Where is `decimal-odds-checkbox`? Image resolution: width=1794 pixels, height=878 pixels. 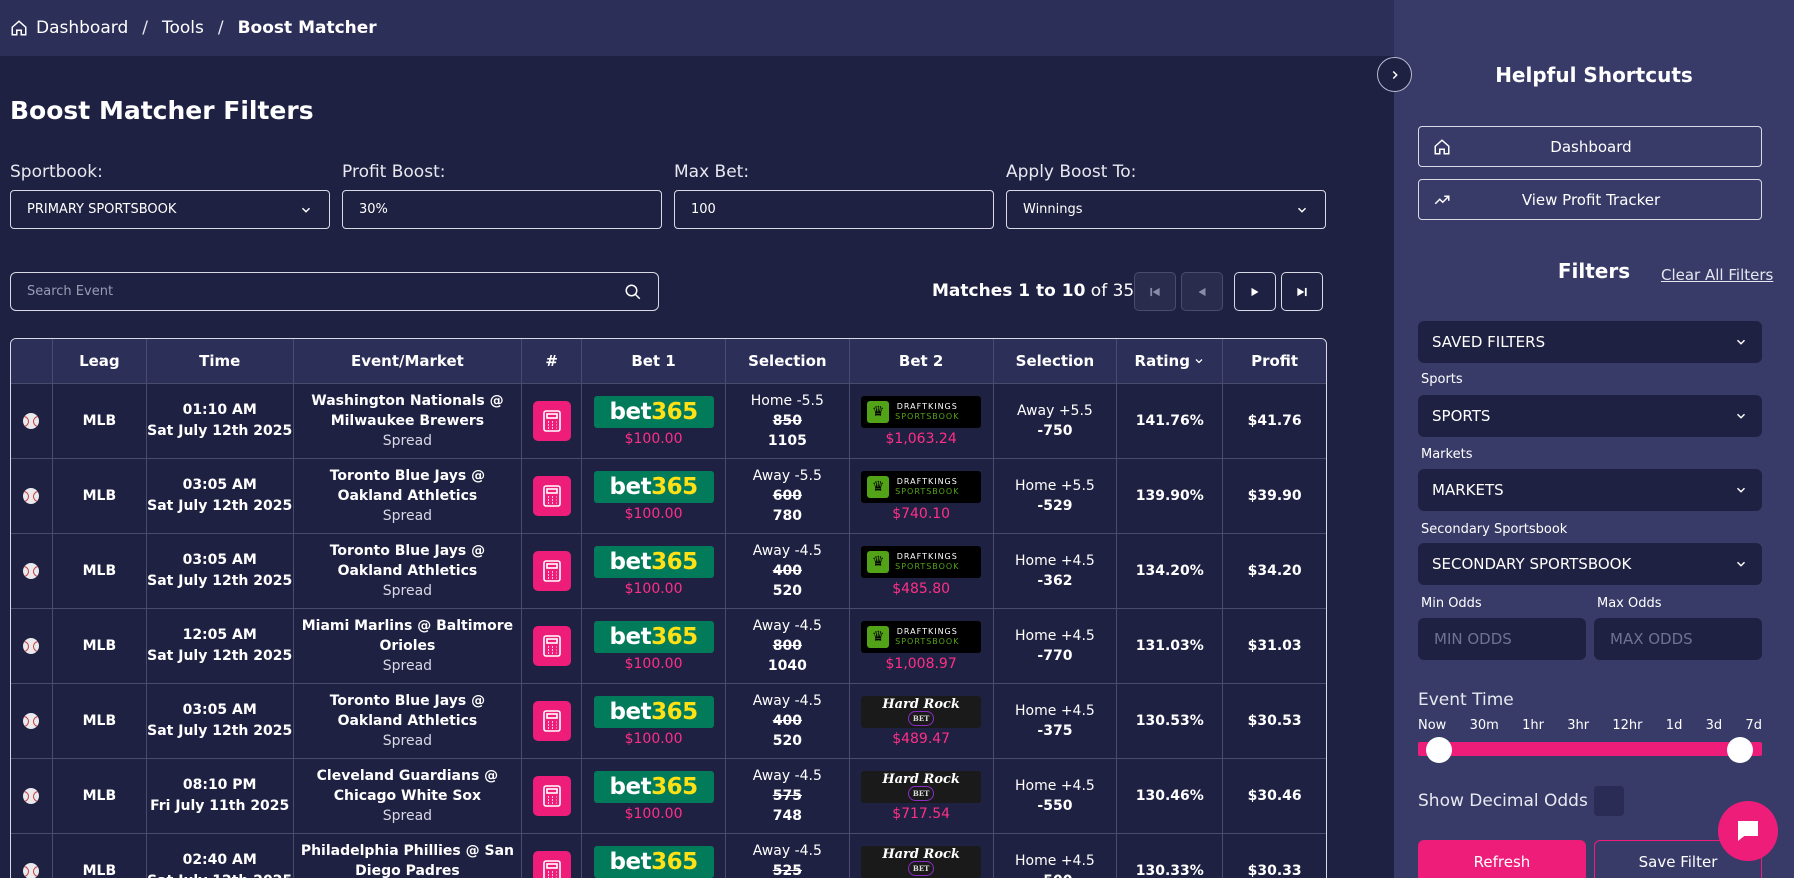
decimal-odds-checkbox is located at coordinates (1609, 801).